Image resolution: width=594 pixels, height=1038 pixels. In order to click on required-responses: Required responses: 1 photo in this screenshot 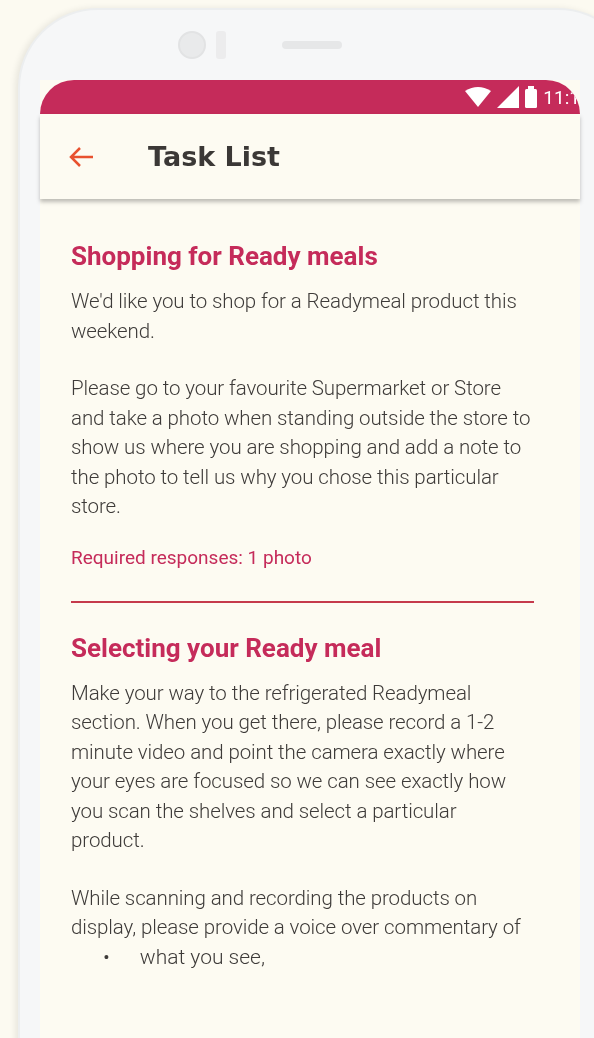, I will do `click(192, 557)`.